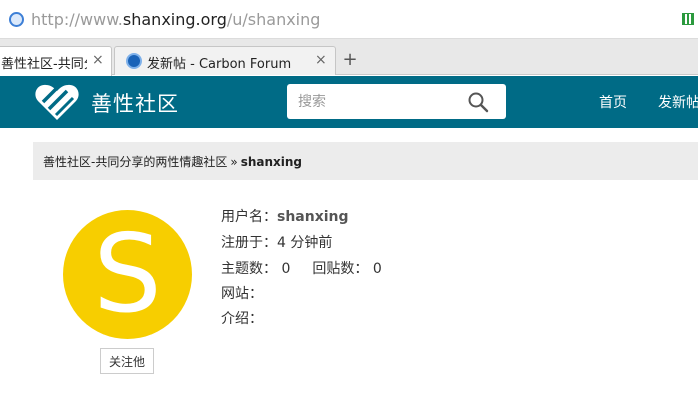  I want to click on search-input, so click(372, 101).